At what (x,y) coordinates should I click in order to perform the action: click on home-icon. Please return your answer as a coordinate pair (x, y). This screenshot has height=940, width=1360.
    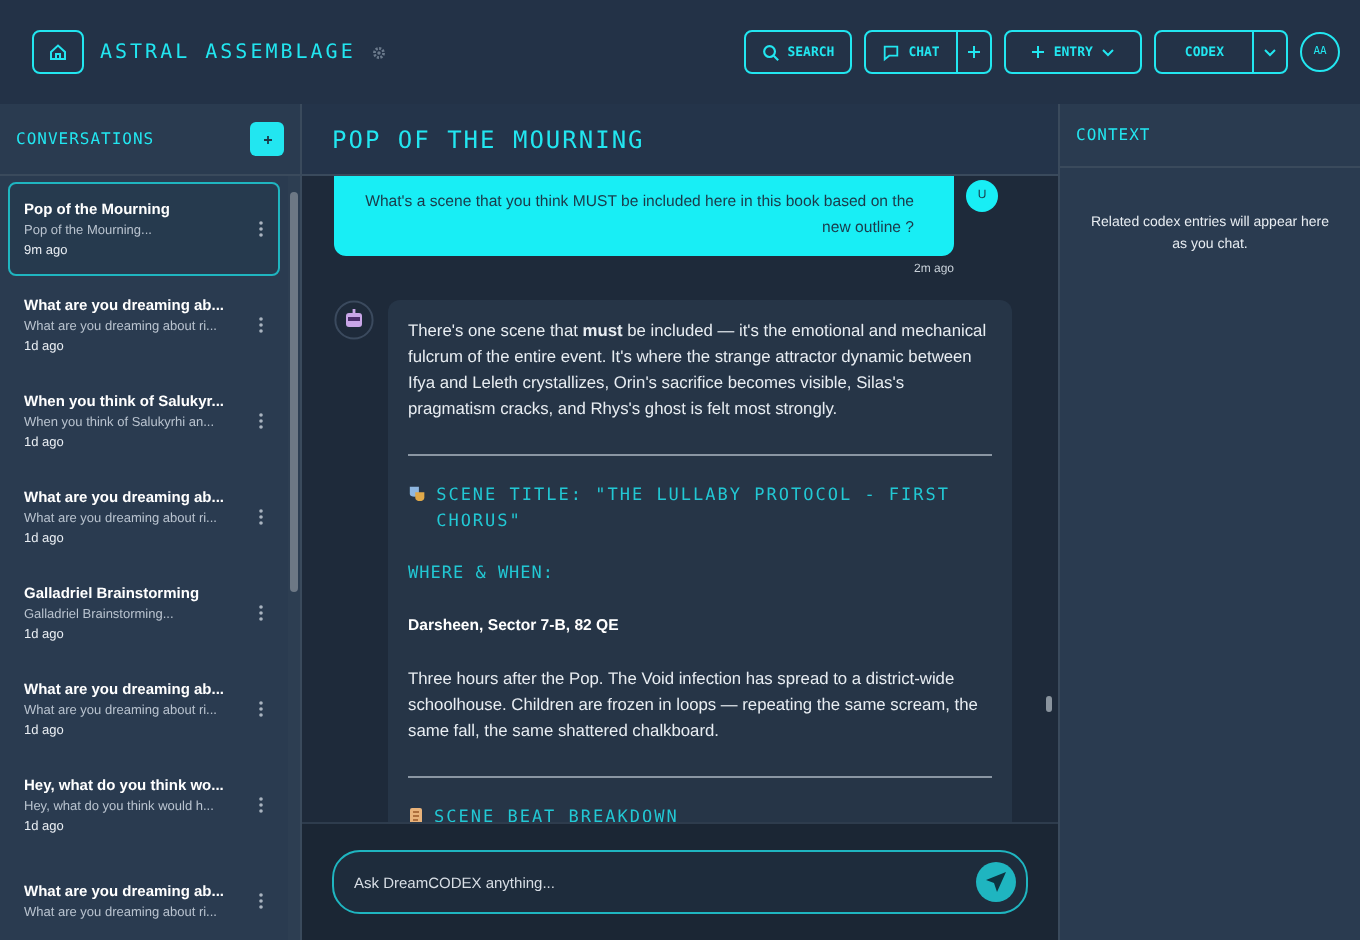
    Looking at the image, I should click on (58, 52).